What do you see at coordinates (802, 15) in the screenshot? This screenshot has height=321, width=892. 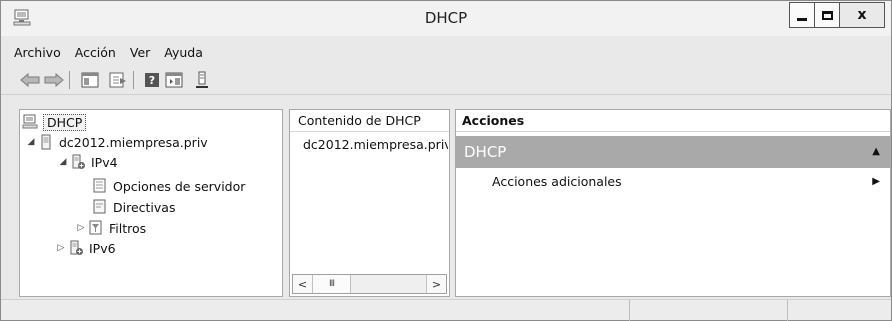 I see `minimize-button` at bounding box center [802, 15].